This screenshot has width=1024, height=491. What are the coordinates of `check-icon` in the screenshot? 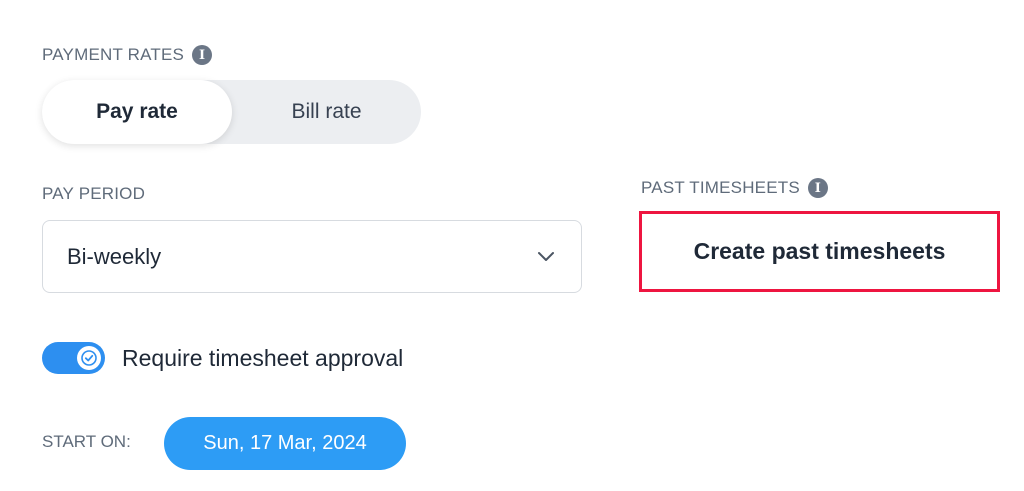 It's located at (89, 358).